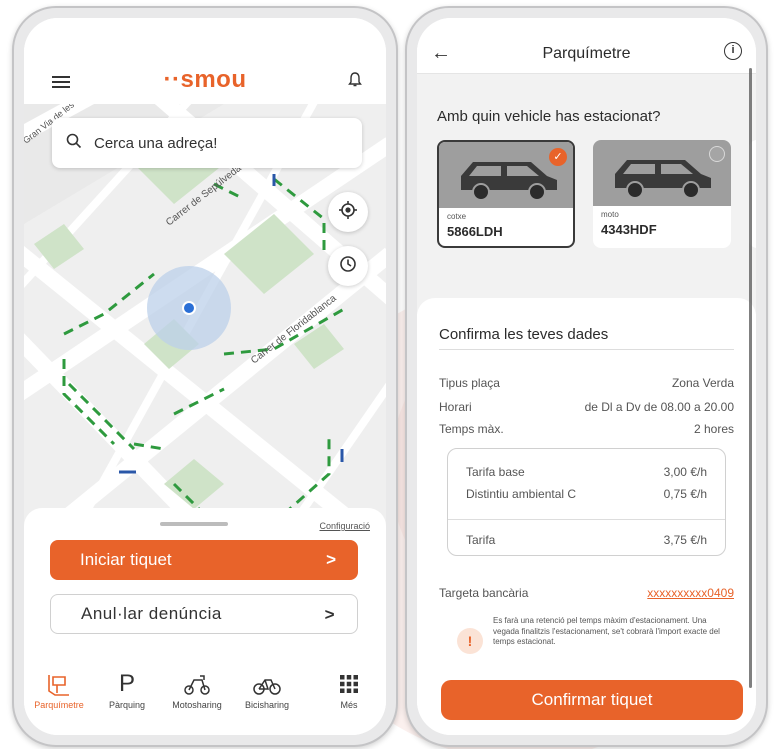  What do you see at coordinates (662, 173) in the screenshot?
I see `vehicle-image` at bounding box center [662, 173].